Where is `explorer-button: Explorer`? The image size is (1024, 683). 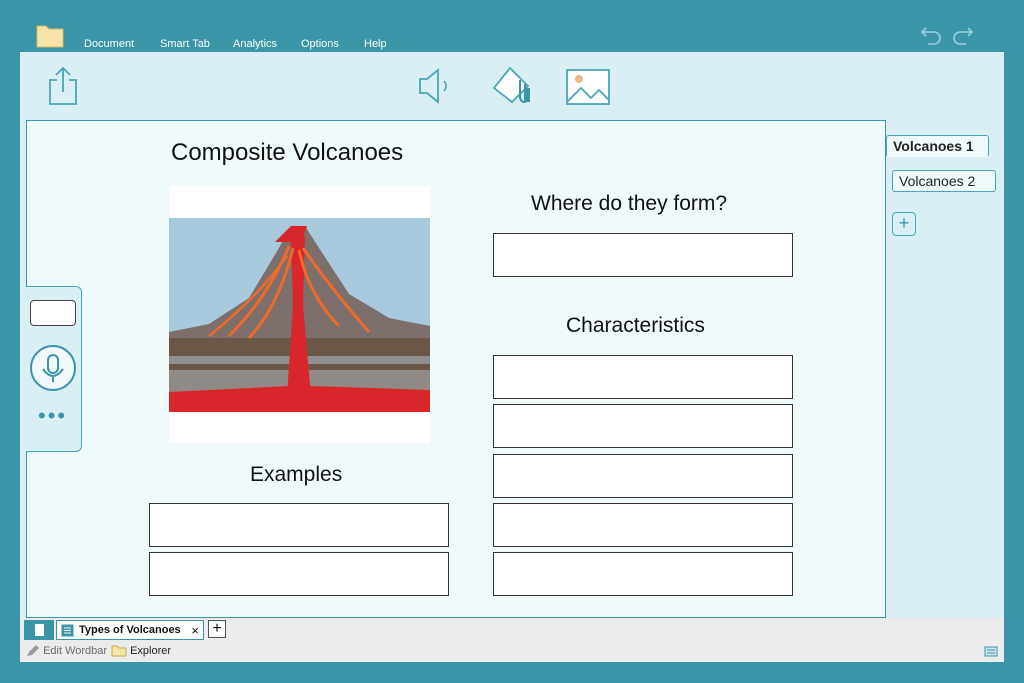
explorer-button: Explorer is located at coordinates (141, 651).